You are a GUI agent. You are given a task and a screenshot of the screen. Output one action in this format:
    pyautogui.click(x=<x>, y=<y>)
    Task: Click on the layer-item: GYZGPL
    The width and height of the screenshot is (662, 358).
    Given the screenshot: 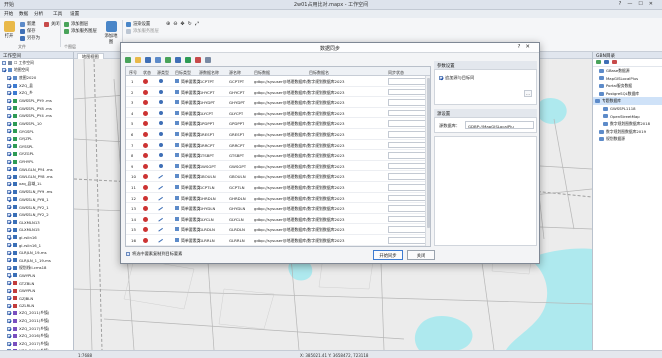 What is the action you would take?
    pyautogui.click(x=36, y=154)
    